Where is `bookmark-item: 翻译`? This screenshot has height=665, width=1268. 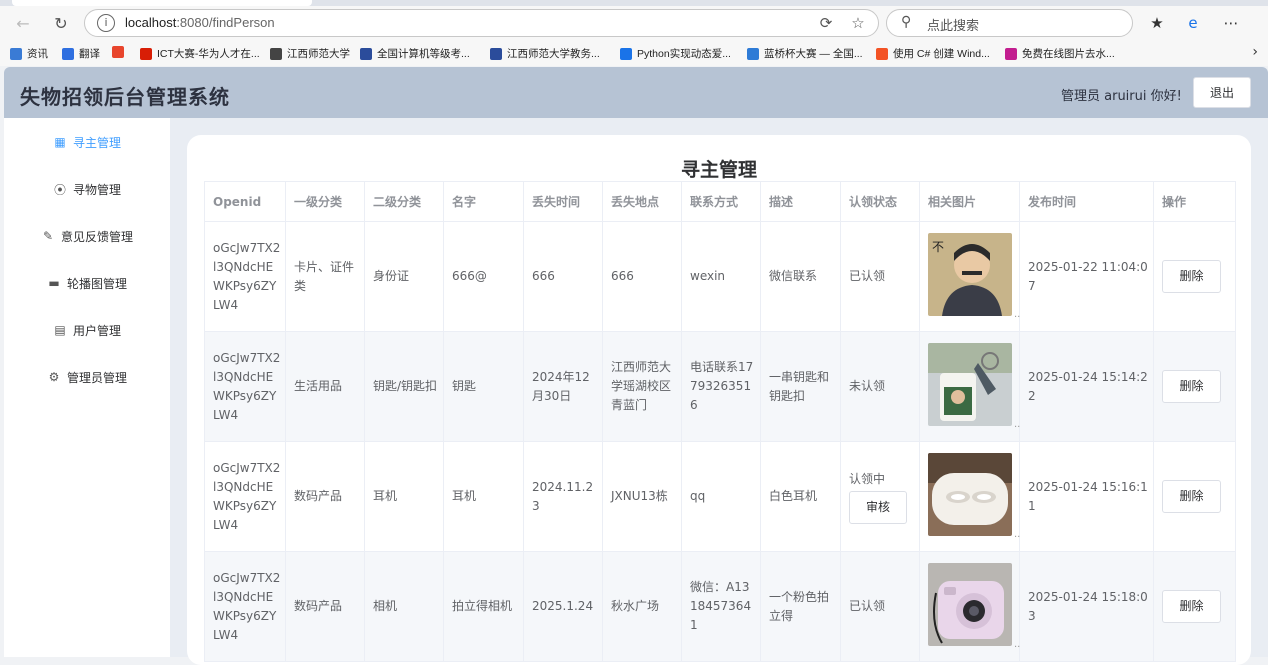 bookmark-item: 翻译 is located at coordinates (81, 53).